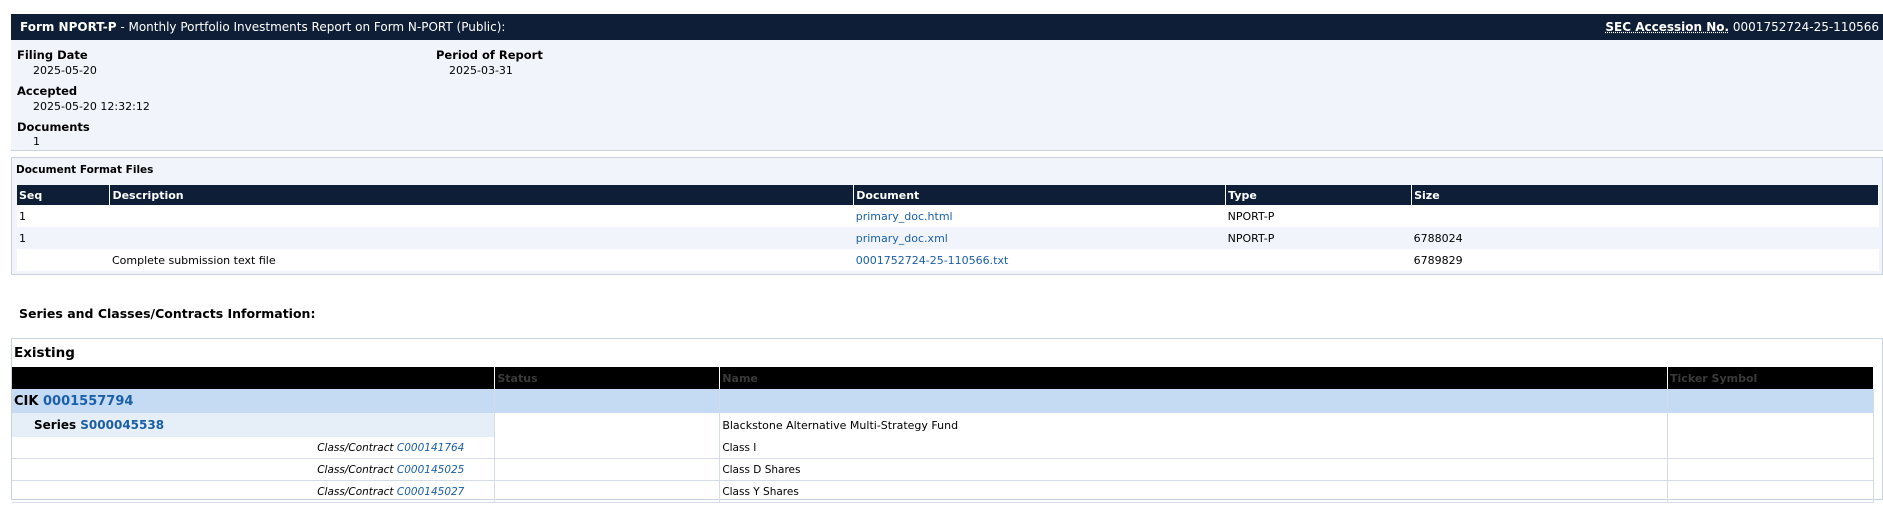 Image resolution: width=1883 pixels, height=505 pixels. I want to click on table-row: 1 primary_doc.html NPORT-P, so click(948, 216).